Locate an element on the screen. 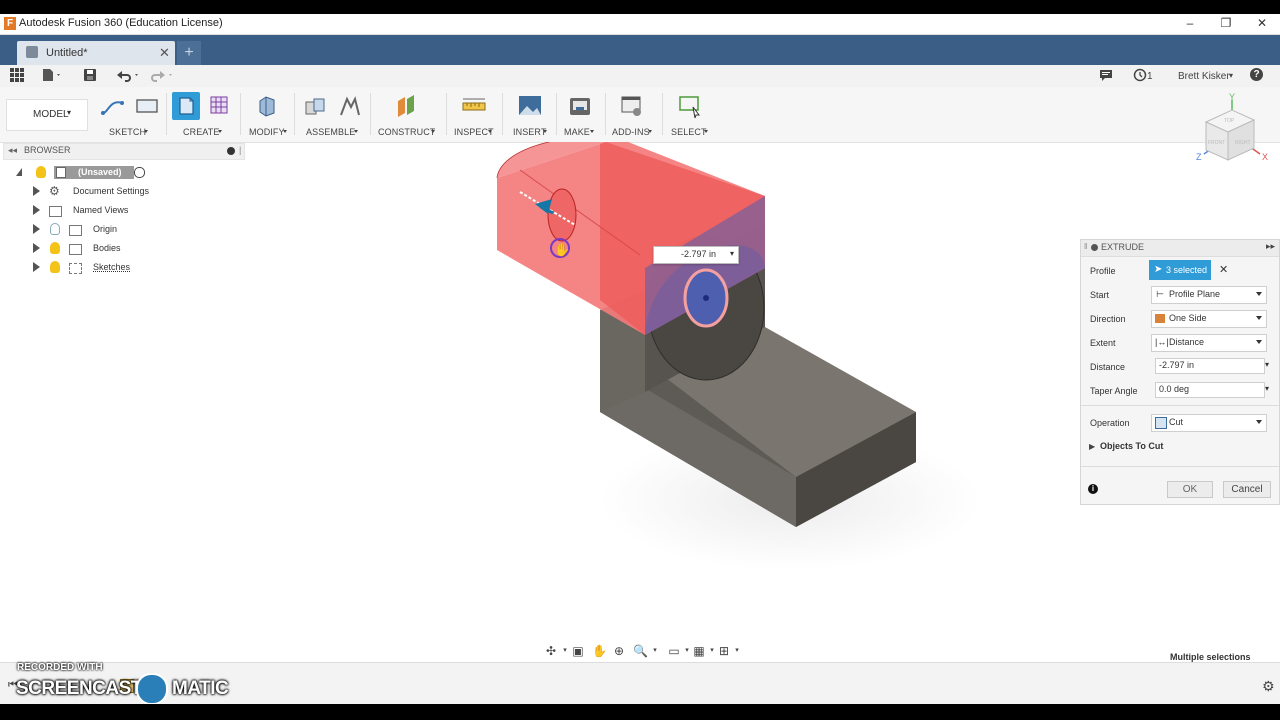 This screenshot has width=1280, height=720. browser-item-label: Bodies is located at coordinates (107, 248).